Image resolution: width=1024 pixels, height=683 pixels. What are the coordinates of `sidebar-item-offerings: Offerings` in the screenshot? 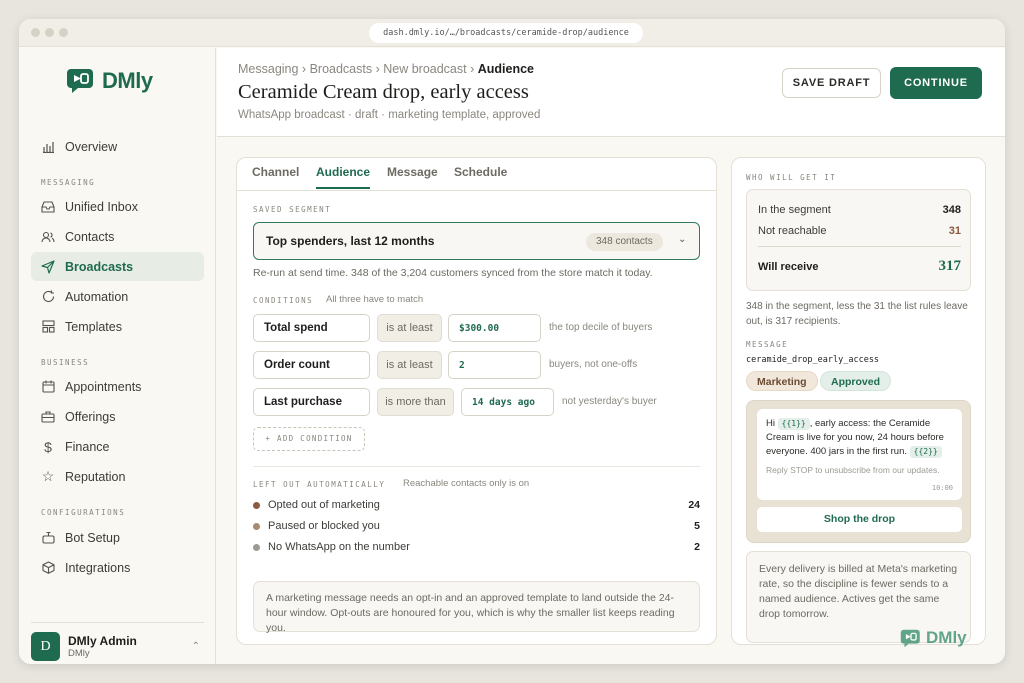 It's located at (117, 416).